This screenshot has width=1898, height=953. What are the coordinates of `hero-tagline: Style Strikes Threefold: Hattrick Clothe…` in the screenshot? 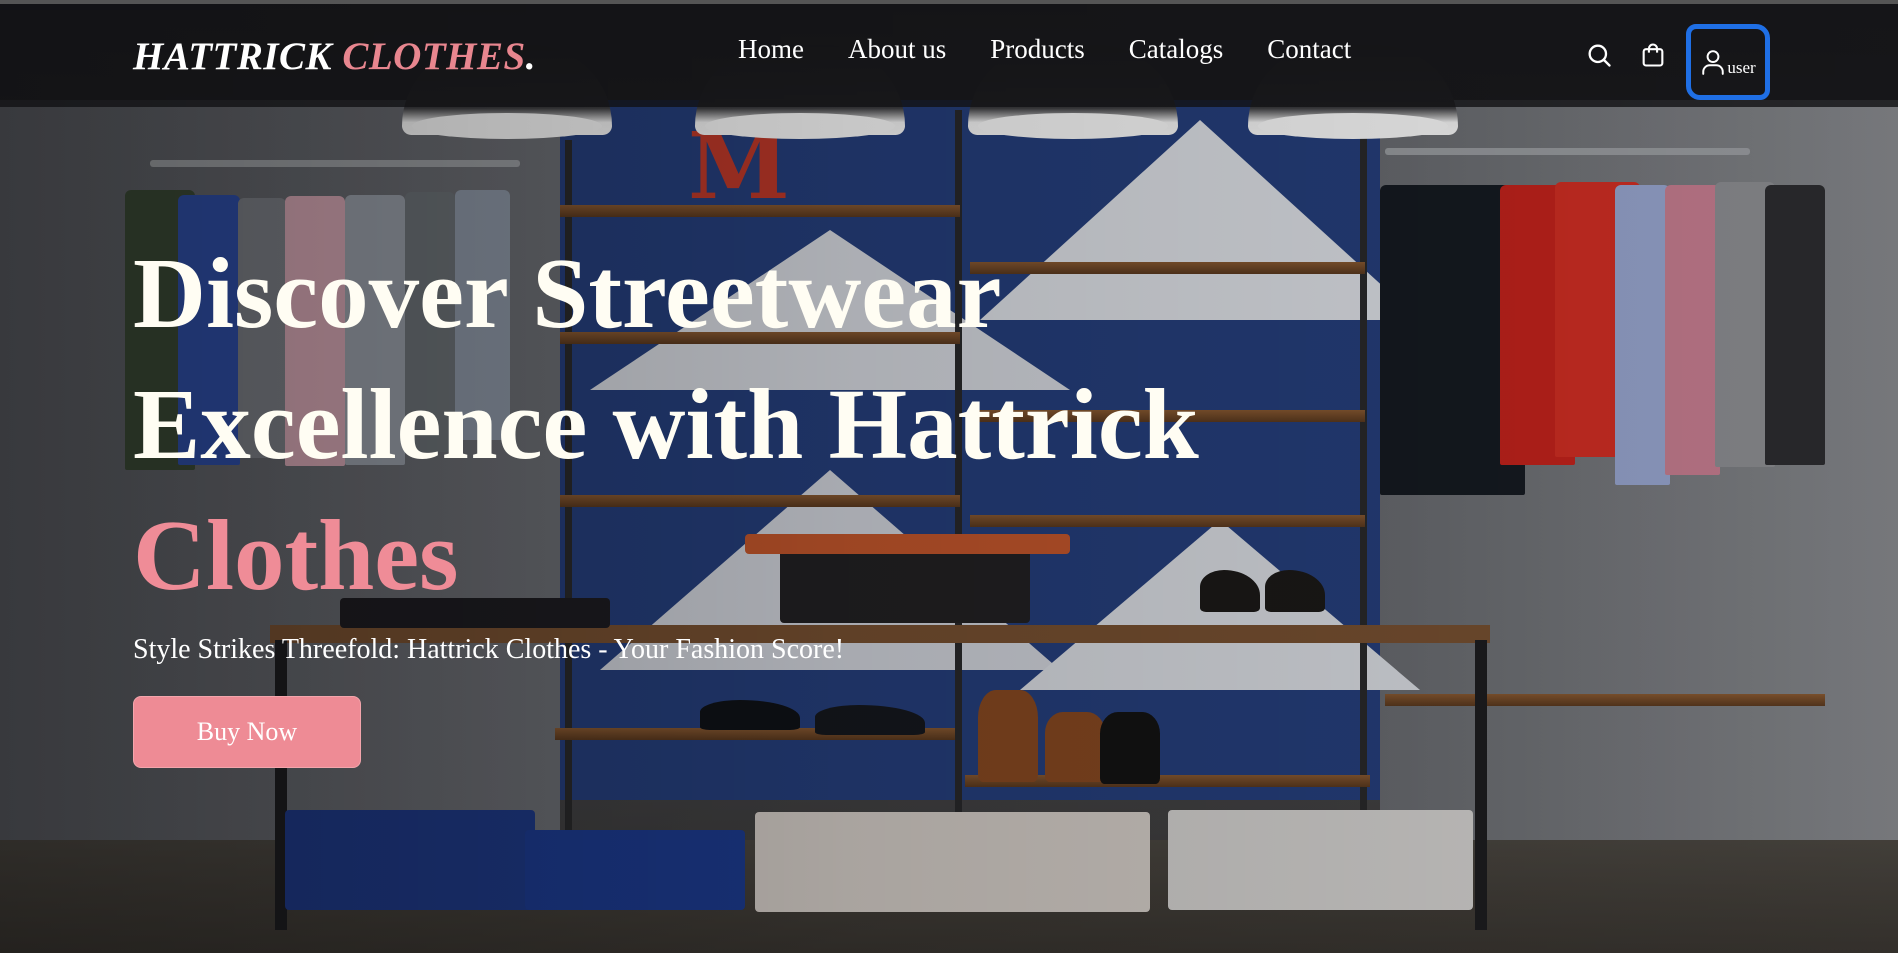 It's located at (489, 649).